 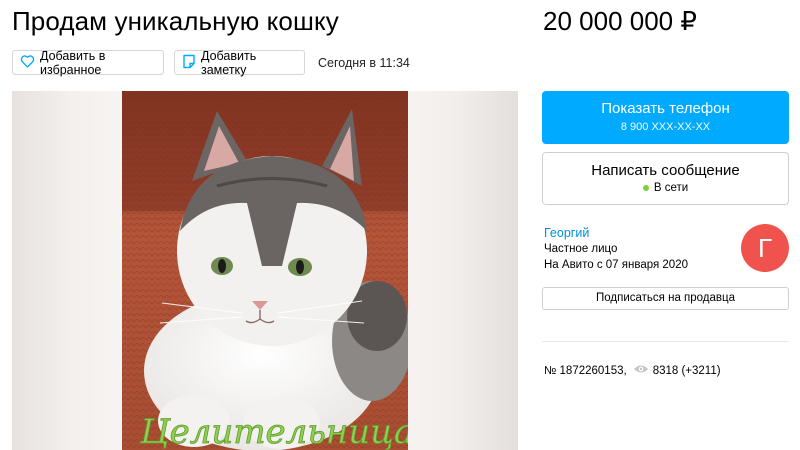 What do you see at coordinates (581, 249) in the screenshot?
I see `seller-type: Частное лицо` at bounding box center [581, 249].